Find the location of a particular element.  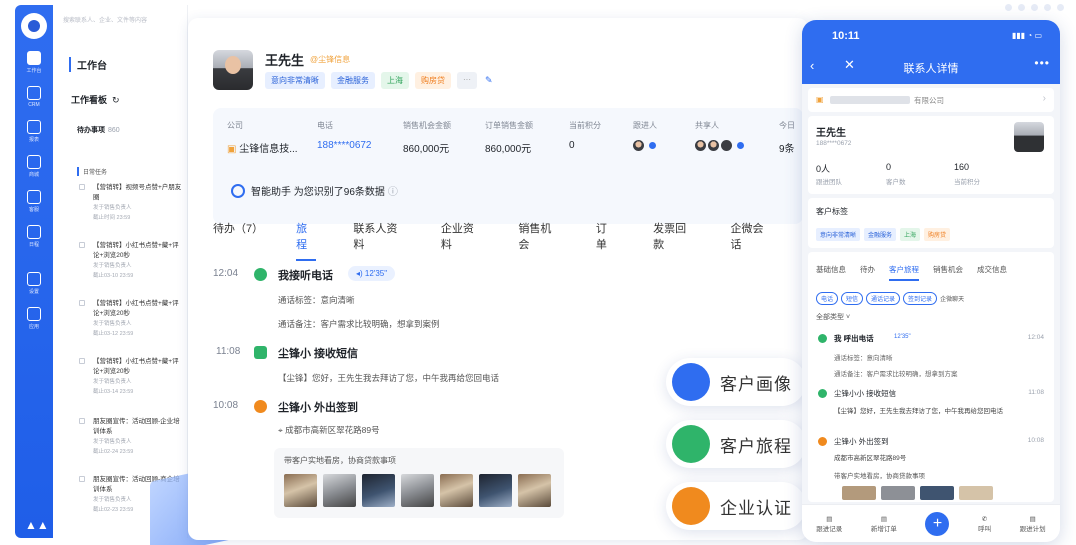

tag: 意向非常清晰 is located at coordinates (295, 80).